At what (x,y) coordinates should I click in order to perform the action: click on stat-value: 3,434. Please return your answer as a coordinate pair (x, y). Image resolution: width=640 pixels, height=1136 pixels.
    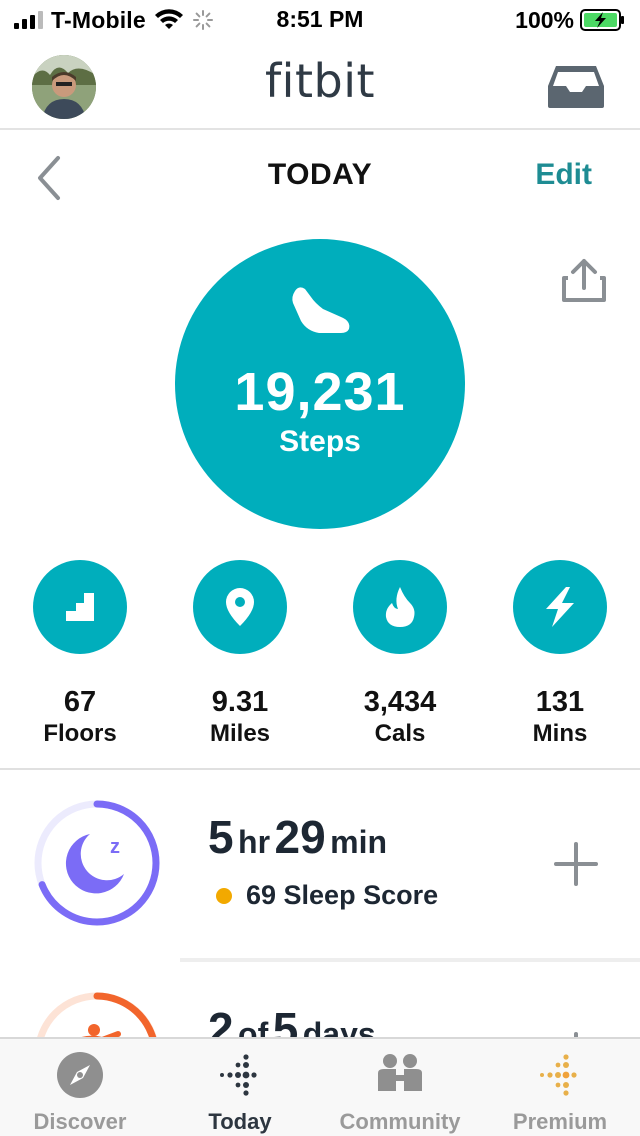
    Looking at the image, I should click on (400, 702).